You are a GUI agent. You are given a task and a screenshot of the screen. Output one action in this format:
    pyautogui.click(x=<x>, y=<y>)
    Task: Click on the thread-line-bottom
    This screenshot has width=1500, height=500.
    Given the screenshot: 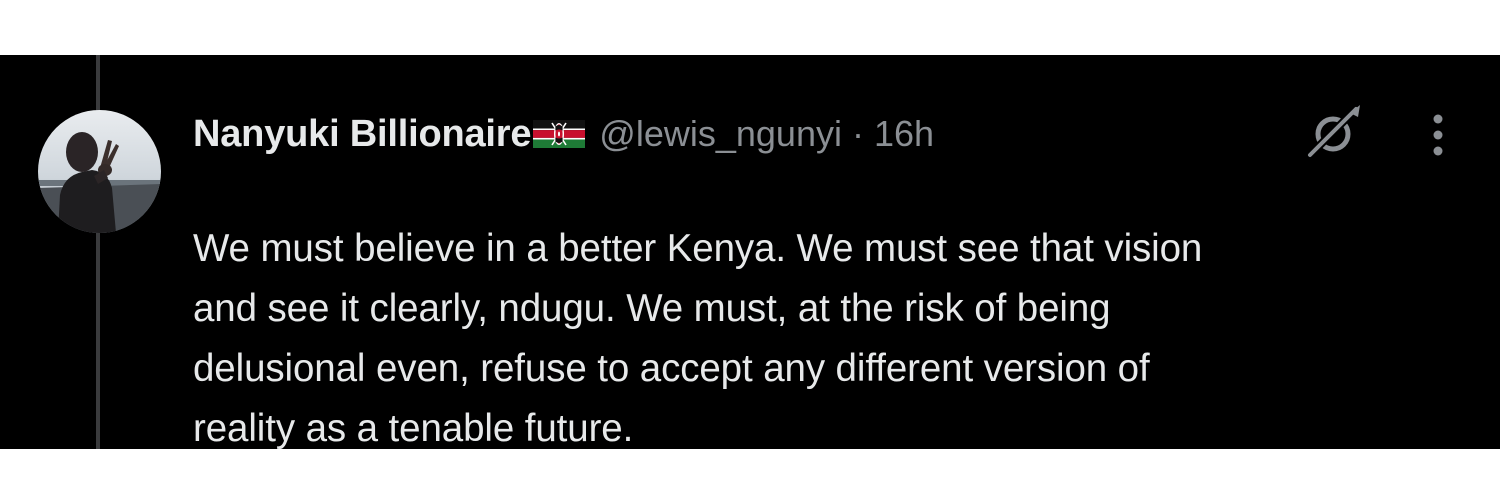 What is the action you would take?
    pyautogui.click(x=98, y=339)
    